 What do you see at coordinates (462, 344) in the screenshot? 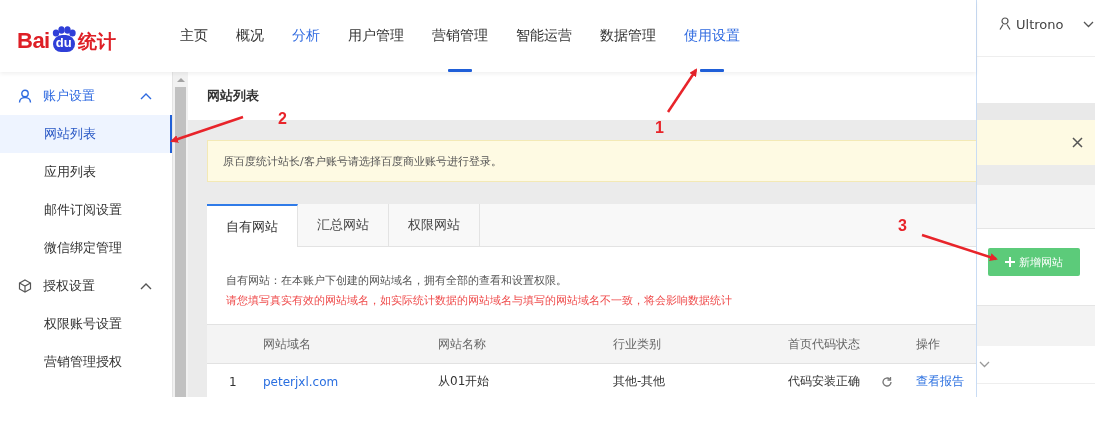
I see `column-header: 网站名称` at bounding box center [462, 344].